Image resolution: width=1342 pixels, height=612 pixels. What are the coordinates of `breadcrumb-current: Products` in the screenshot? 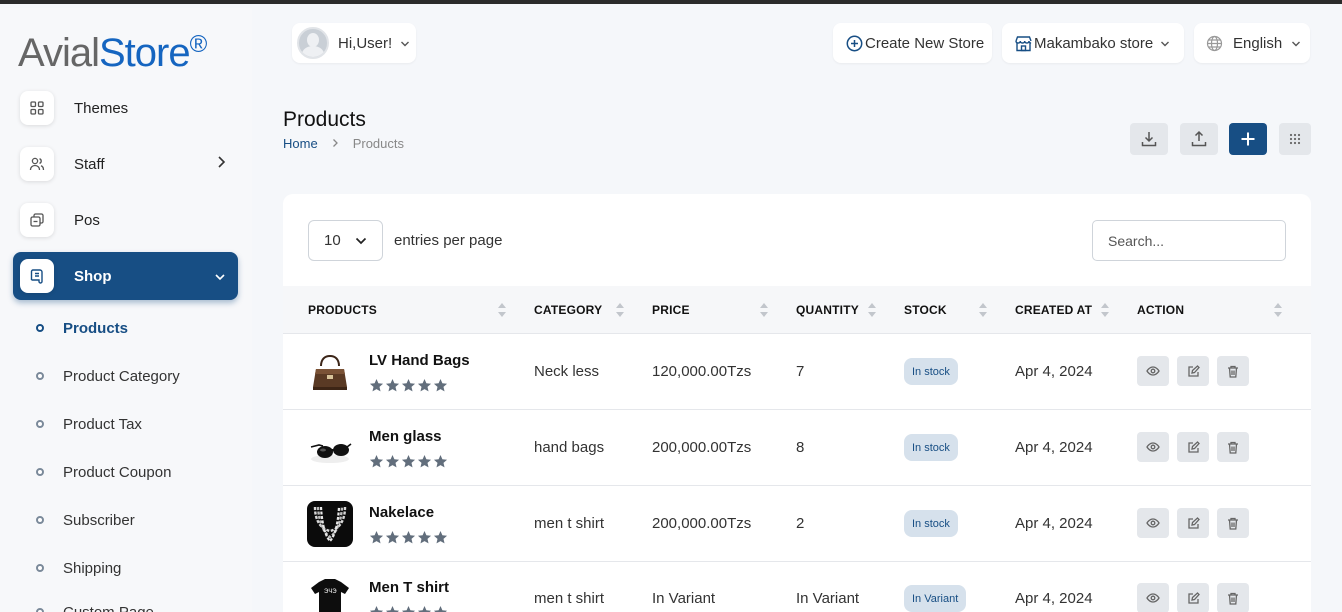 It's located at (378, 143).